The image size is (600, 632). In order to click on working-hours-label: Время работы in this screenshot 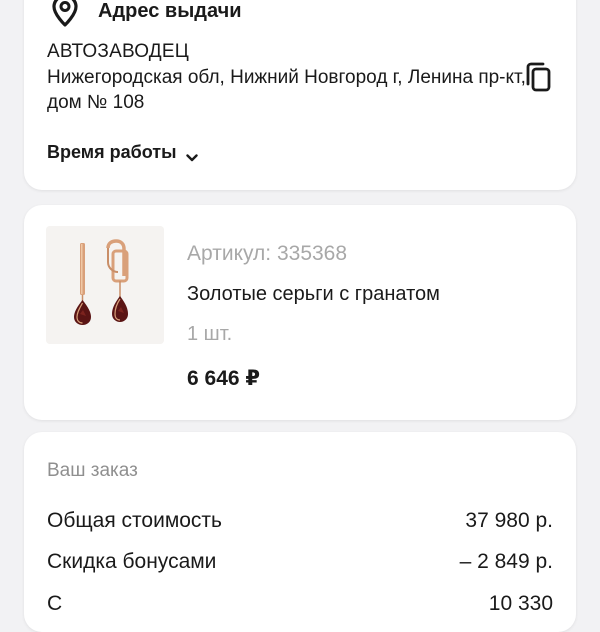, I will do `click(112, 152)`.